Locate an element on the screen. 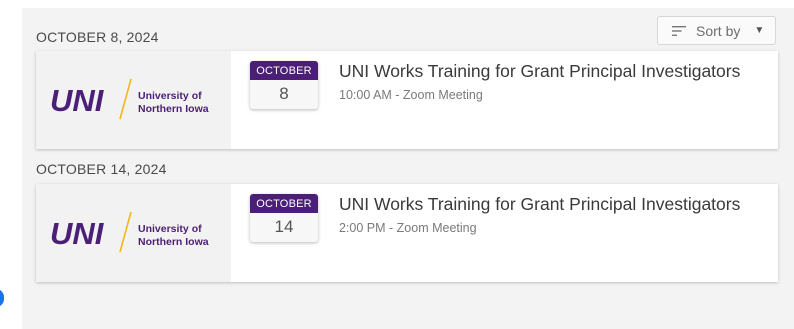 The width and height of the screenshot is (794, 329). date-badge-day: 14 is located at coordinates (284, 226).